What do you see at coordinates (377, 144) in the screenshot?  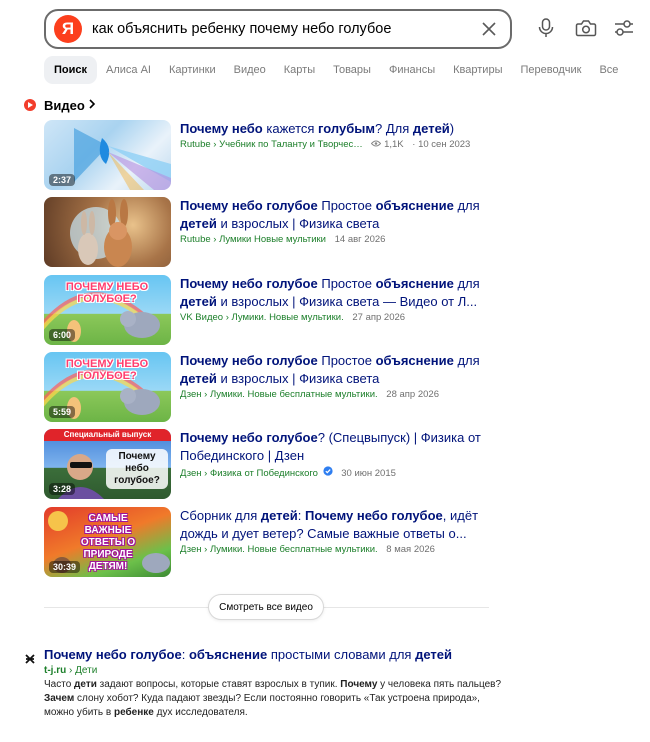 I see `eye-icon` at bounding box center [377, 144].